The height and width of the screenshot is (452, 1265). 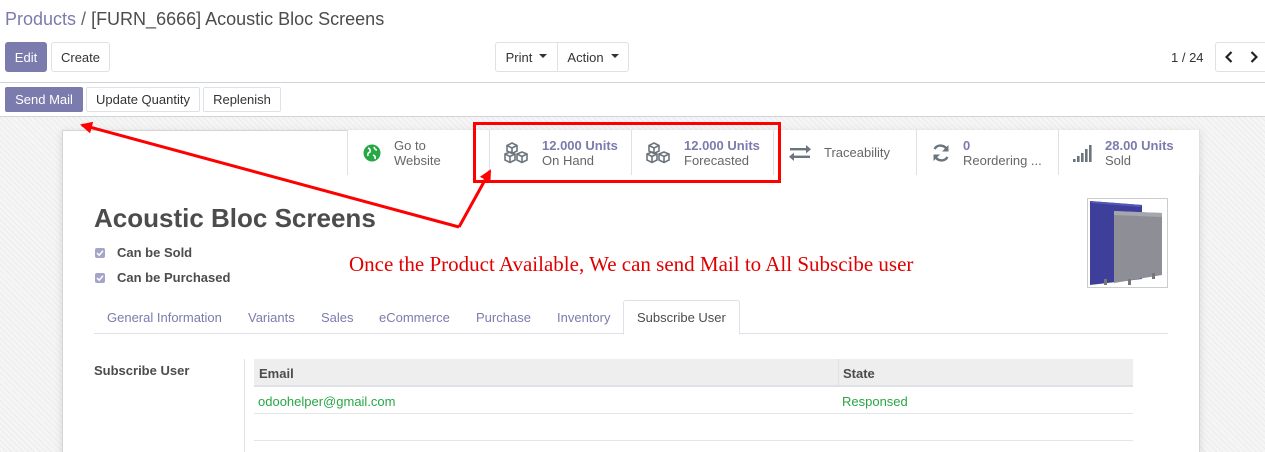 I want to click on on-hand-value: 12.000 Units, so click(x=580, y=145).